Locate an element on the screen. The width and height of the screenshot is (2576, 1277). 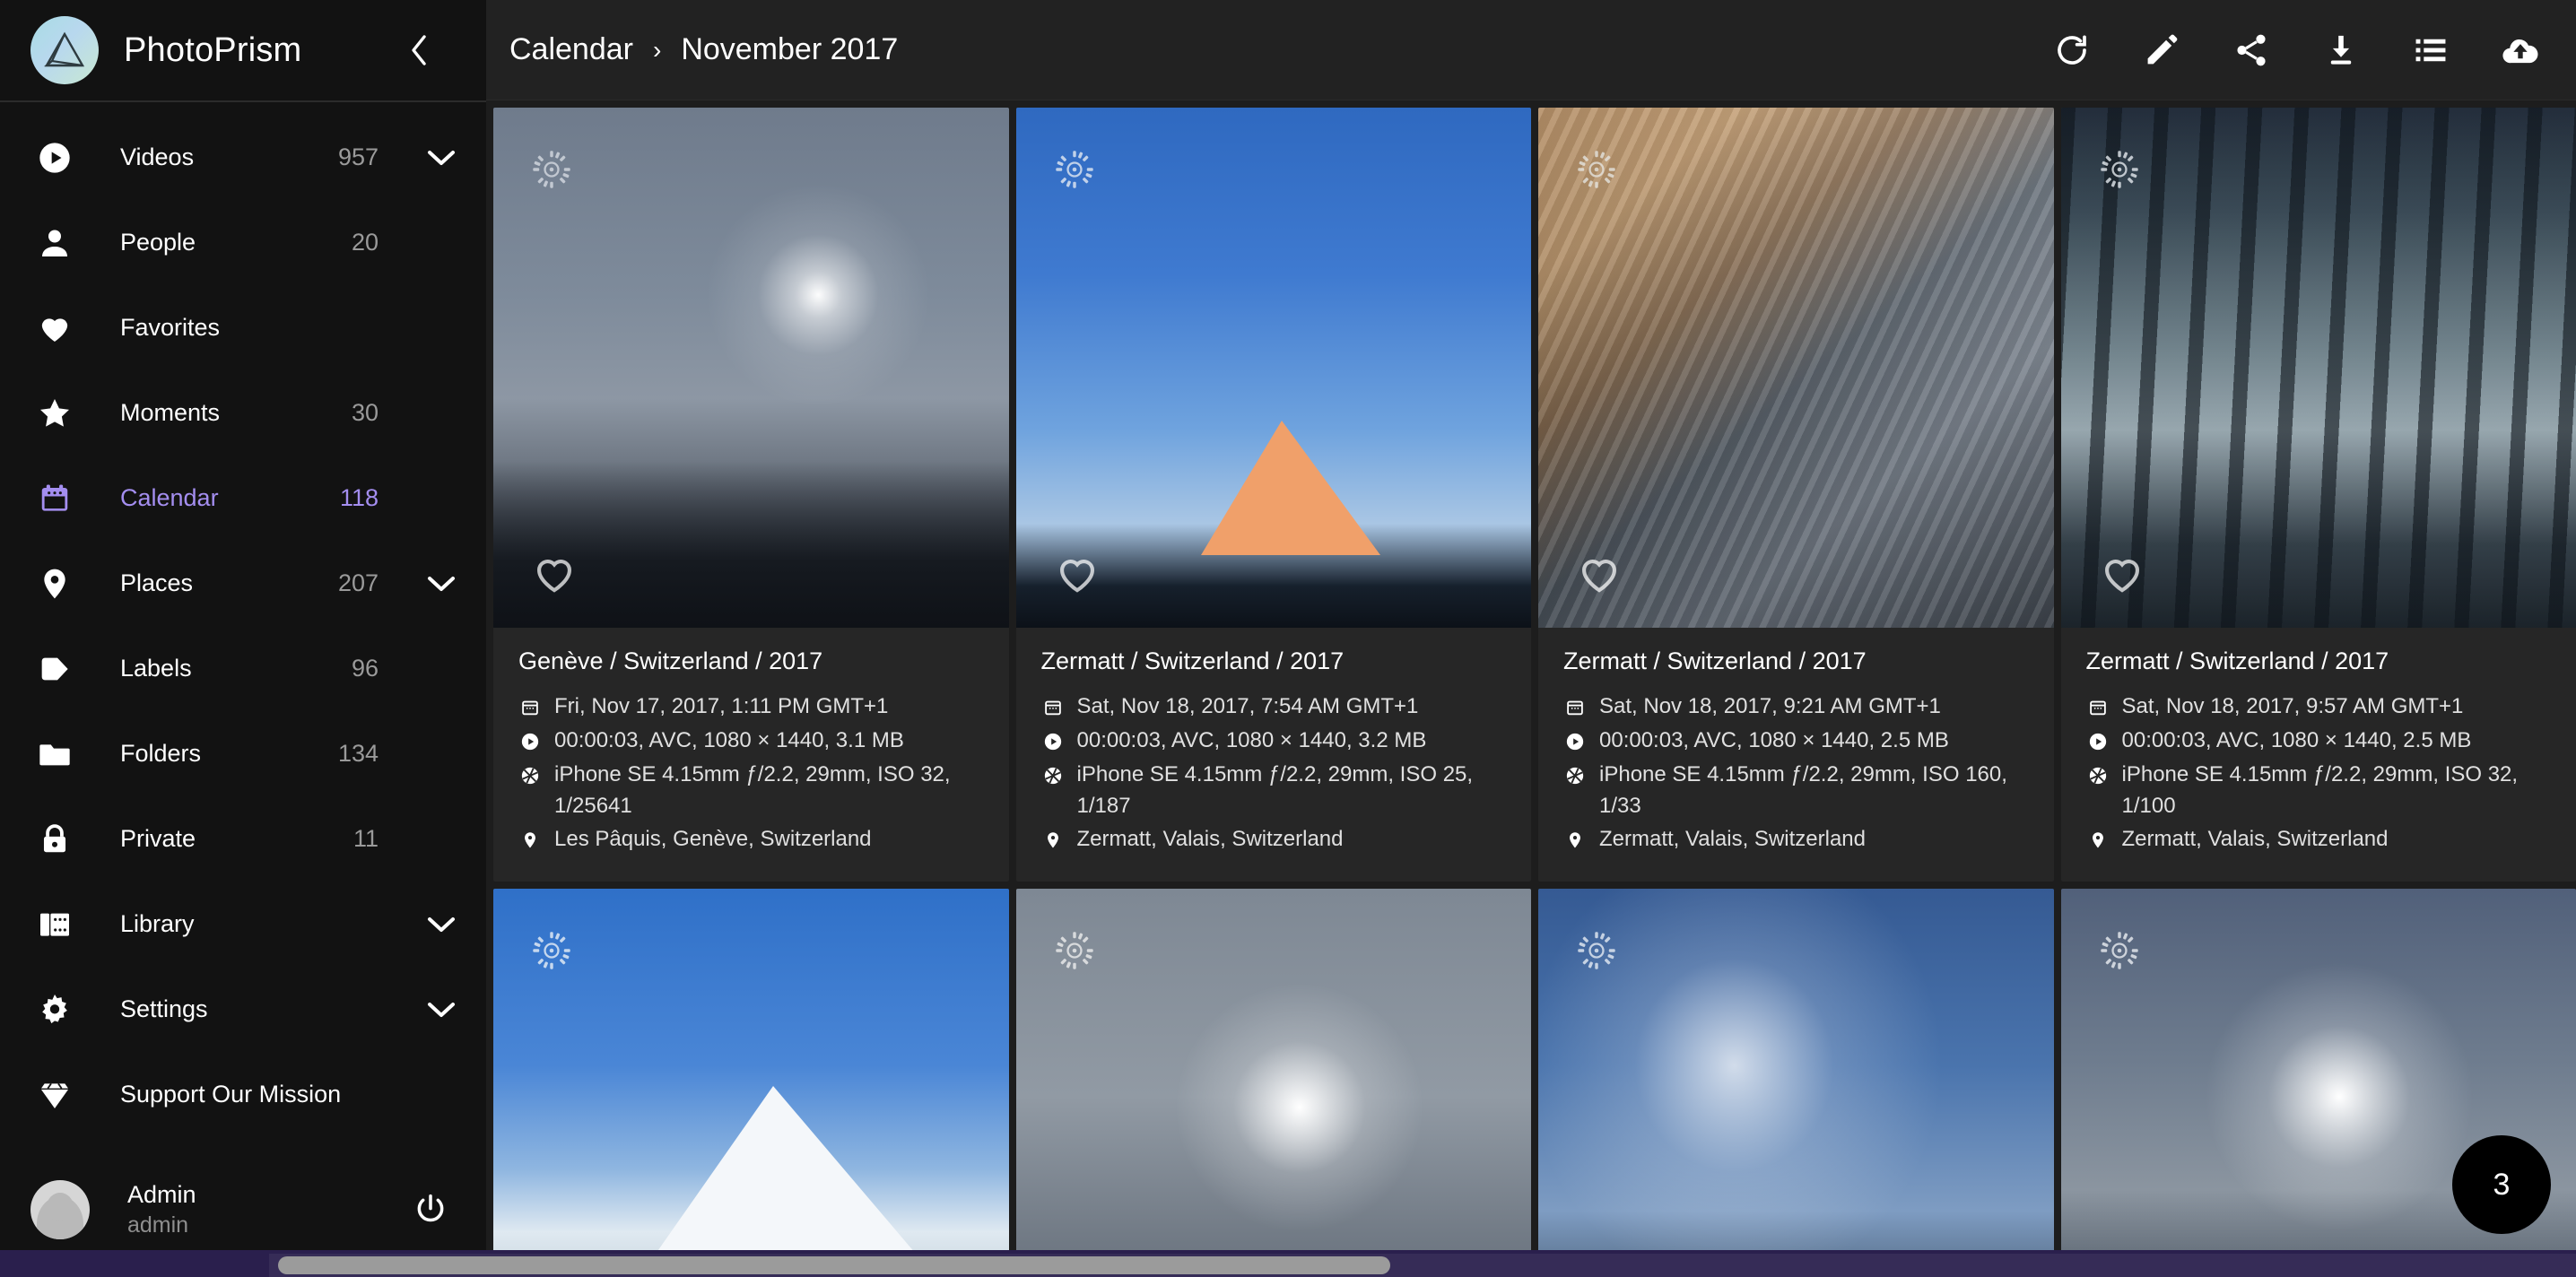
photo-date: Sat, Nov 18, 2017, 9:57 AM GMT+1 is located at coordinates (2292, 706).